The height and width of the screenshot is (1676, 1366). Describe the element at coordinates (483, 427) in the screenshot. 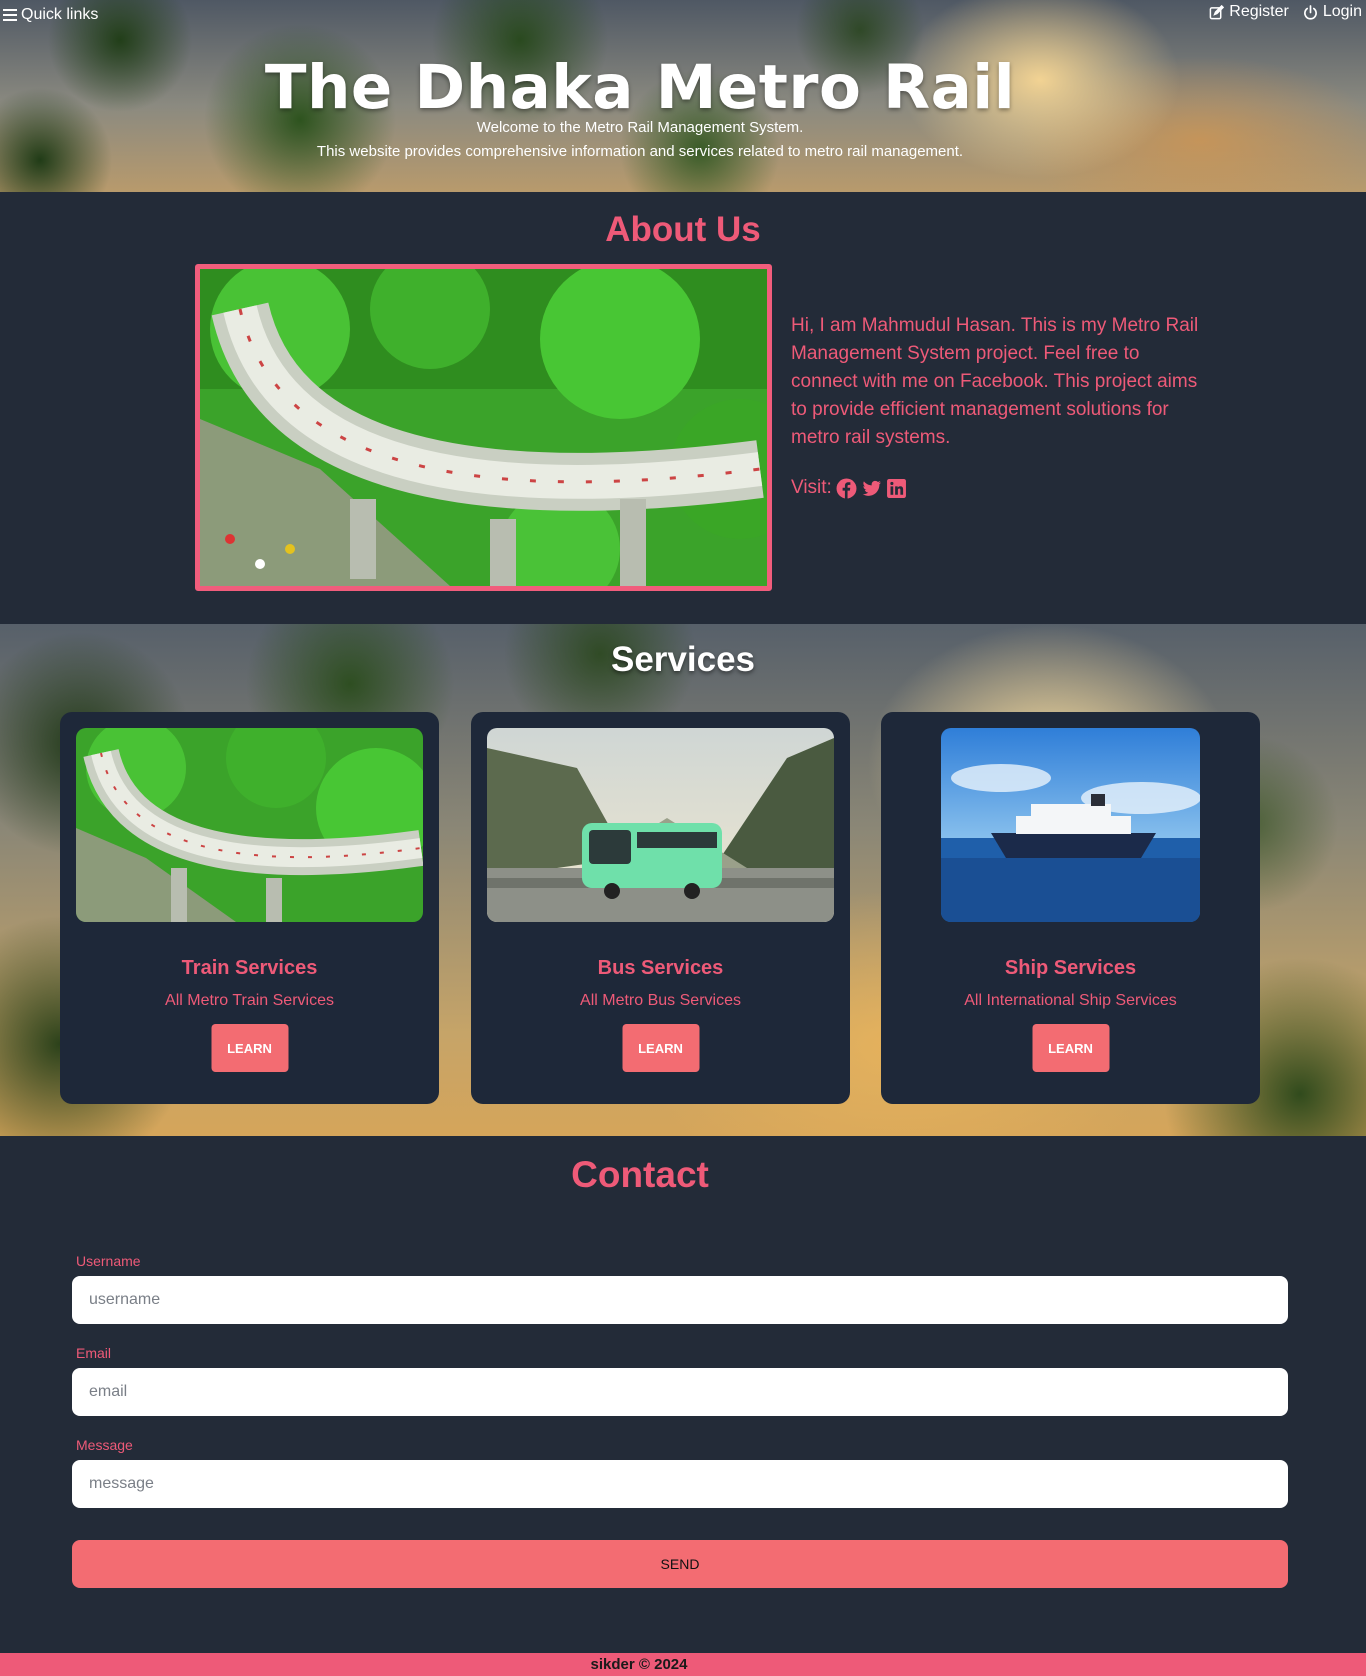

I see `metro-train-image` at that location.